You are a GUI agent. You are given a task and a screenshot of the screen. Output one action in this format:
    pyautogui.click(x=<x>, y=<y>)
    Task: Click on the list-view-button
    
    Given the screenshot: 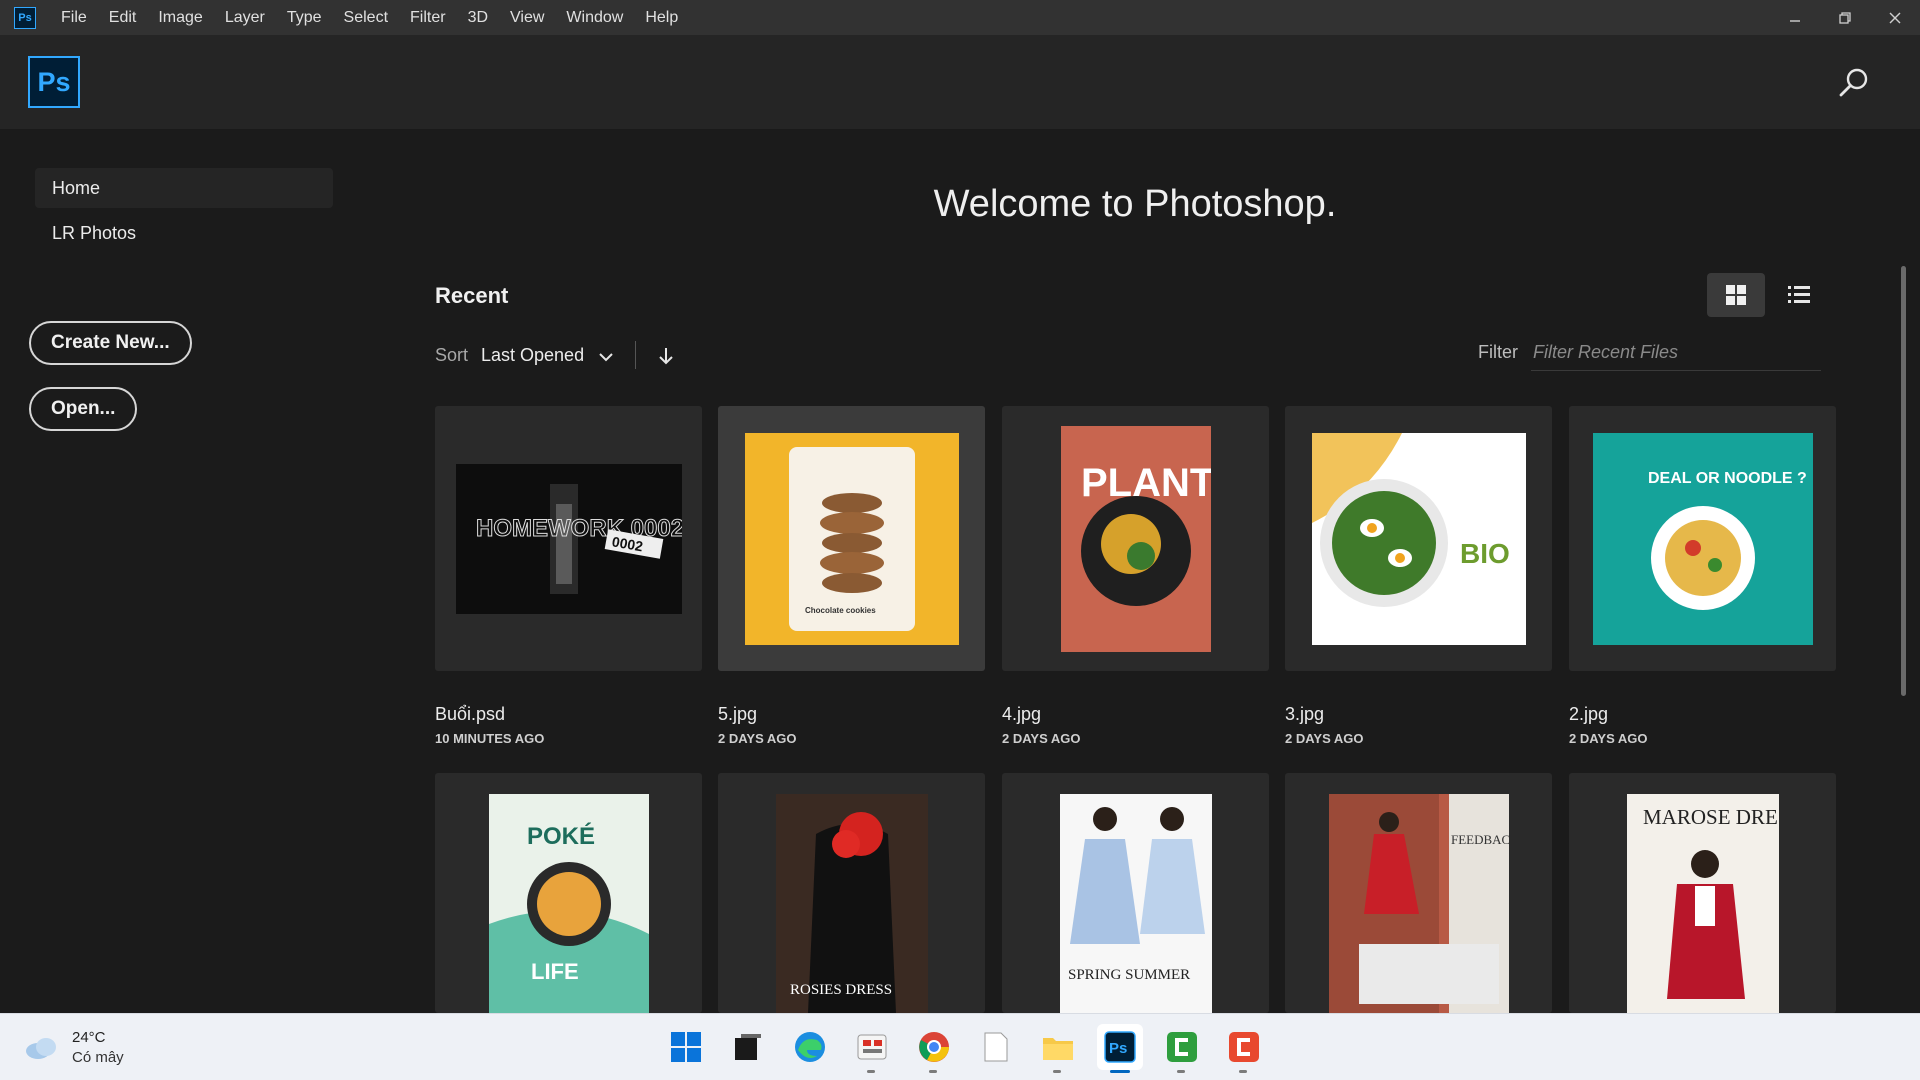 What is the action you would take?
    pyautogui.click(x=1799, y=295)
    